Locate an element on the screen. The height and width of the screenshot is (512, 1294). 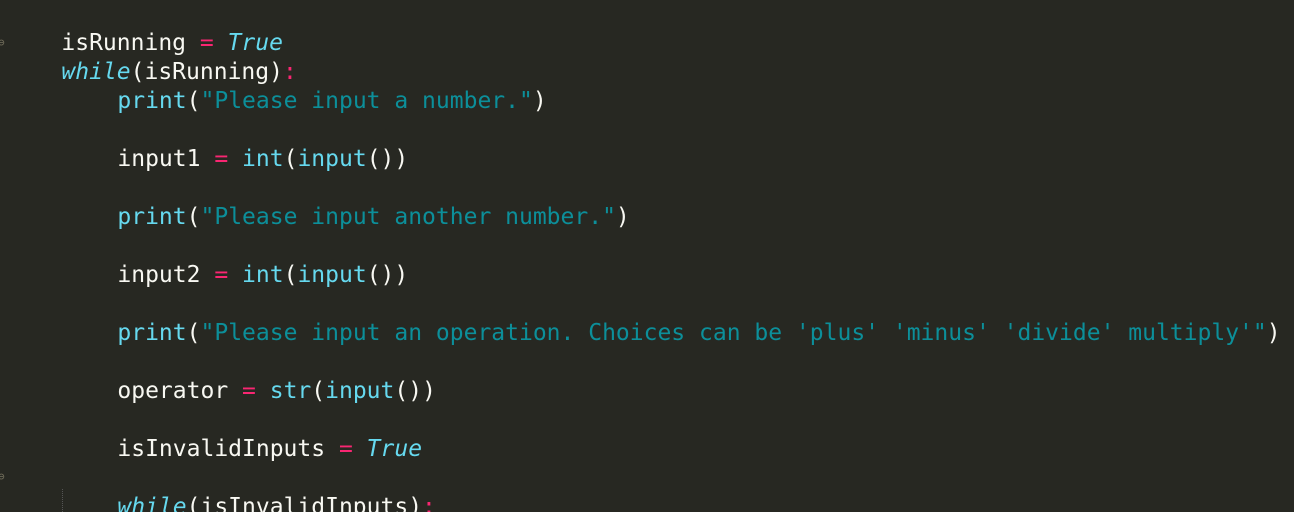
code-line: print("Please input another number.") is located at coordinates (317, 202).